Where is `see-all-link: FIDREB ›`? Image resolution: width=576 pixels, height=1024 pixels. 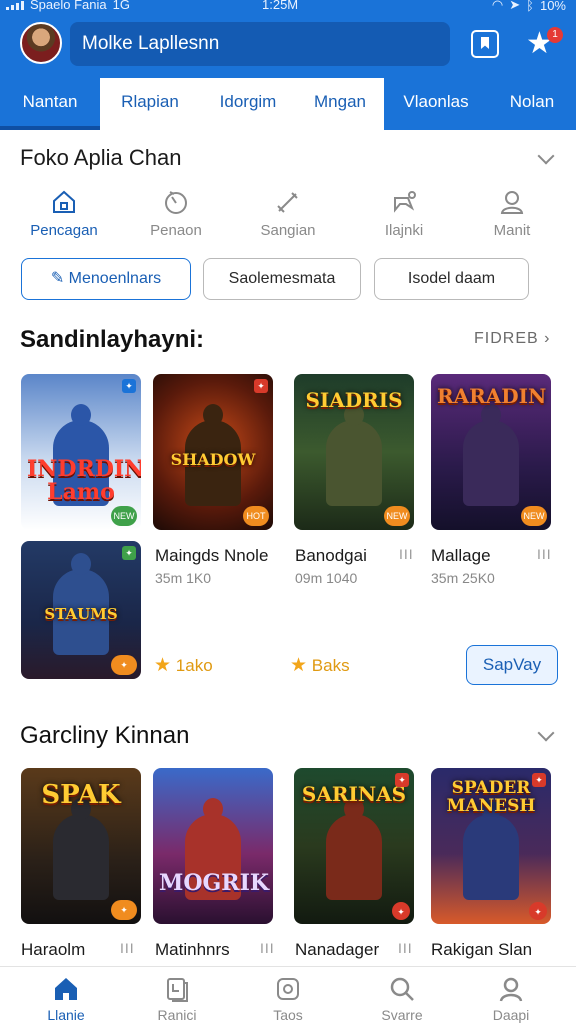 see-all-link: FIDREB › is located at coordinates (512, 339).